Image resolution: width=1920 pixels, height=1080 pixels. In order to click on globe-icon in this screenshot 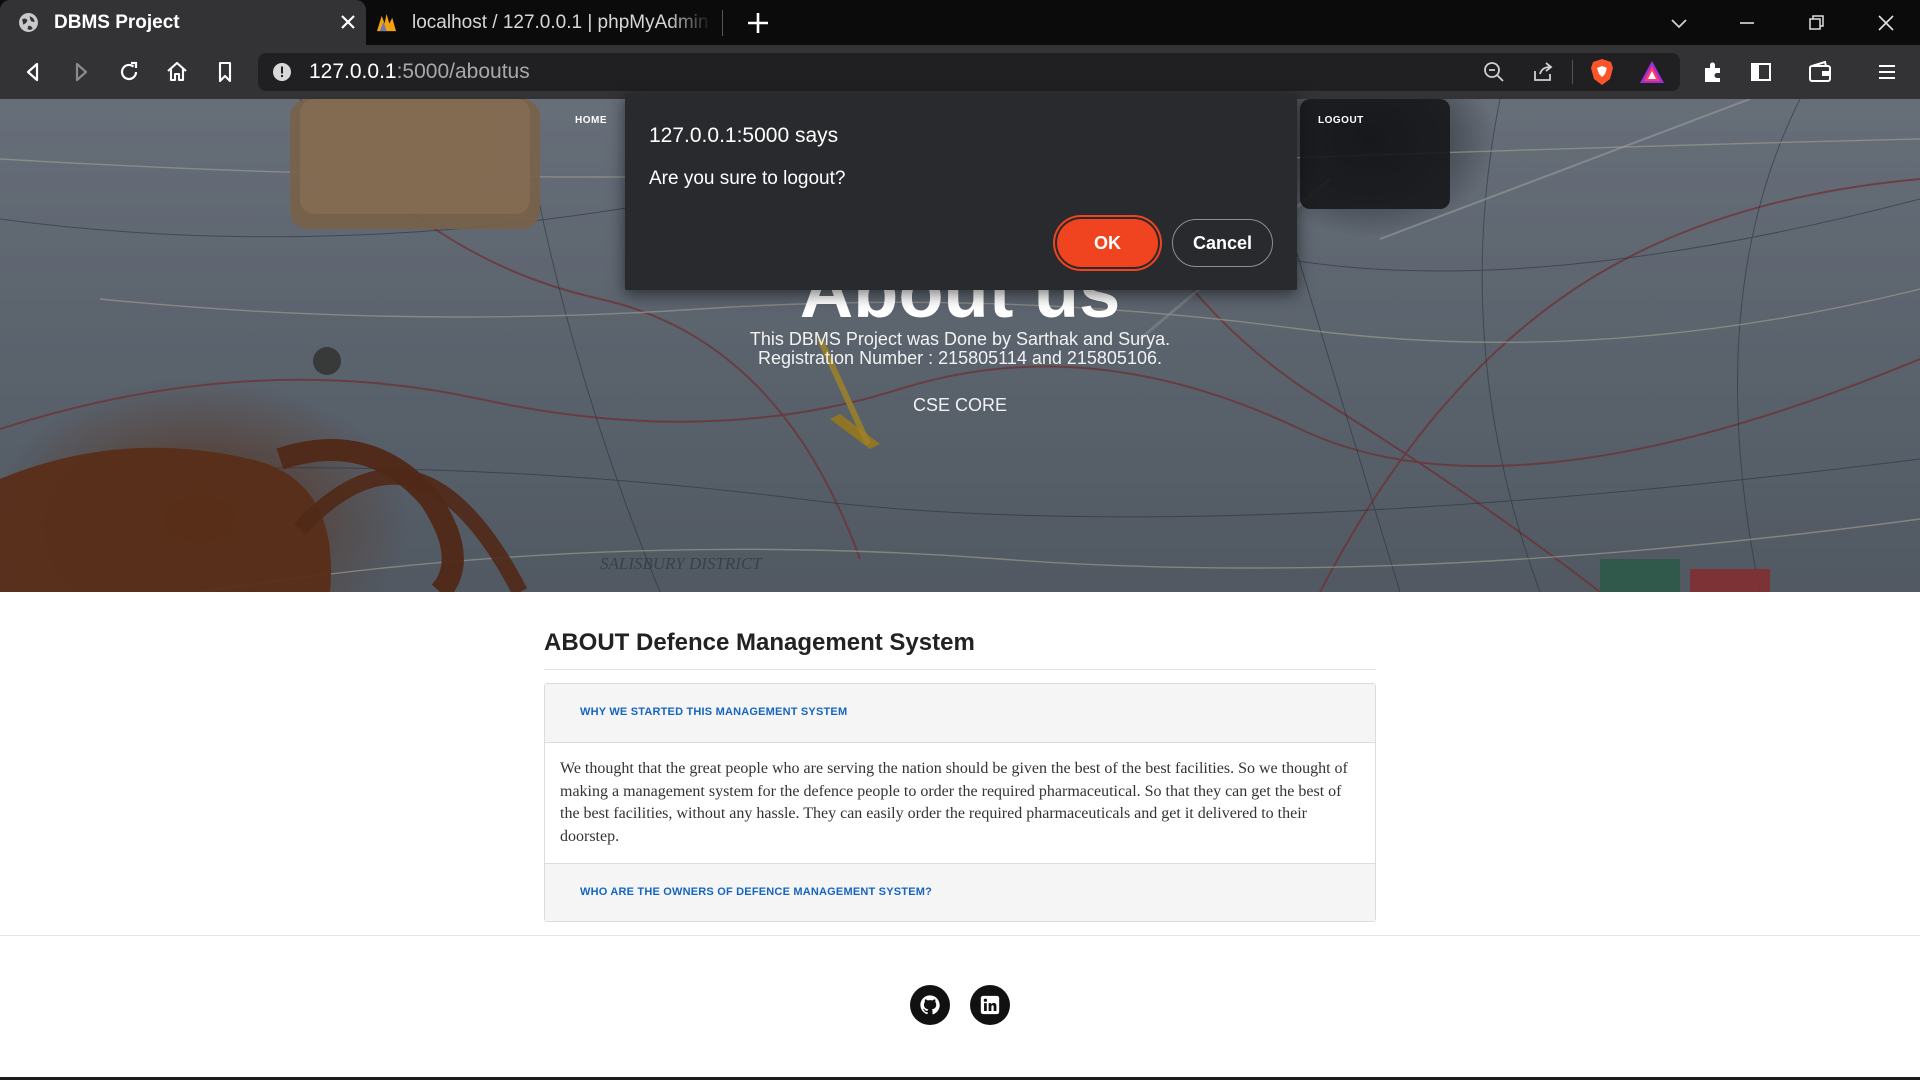, I will do `click(28, 22)`.